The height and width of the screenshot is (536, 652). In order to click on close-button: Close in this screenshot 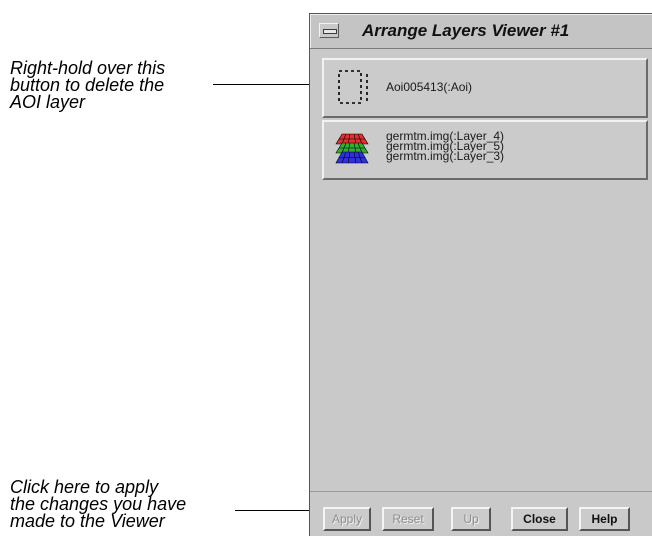, I will do `click(539, 519)`.